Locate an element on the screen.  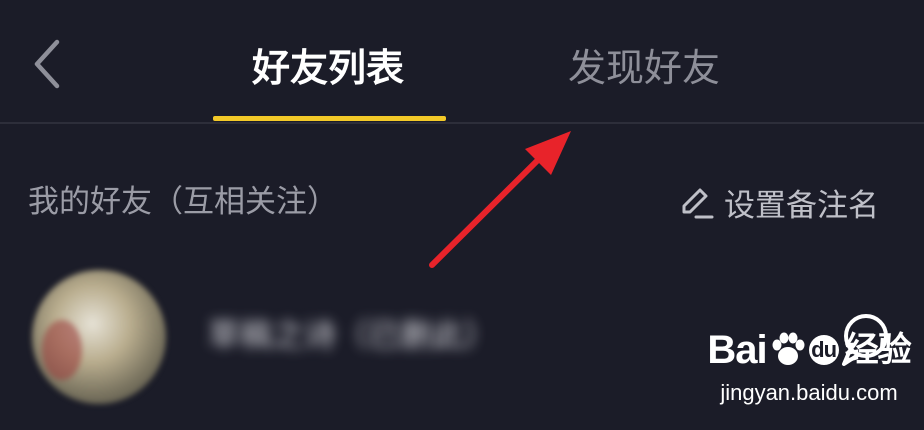
header-divider is located at coordinates (462, 123).